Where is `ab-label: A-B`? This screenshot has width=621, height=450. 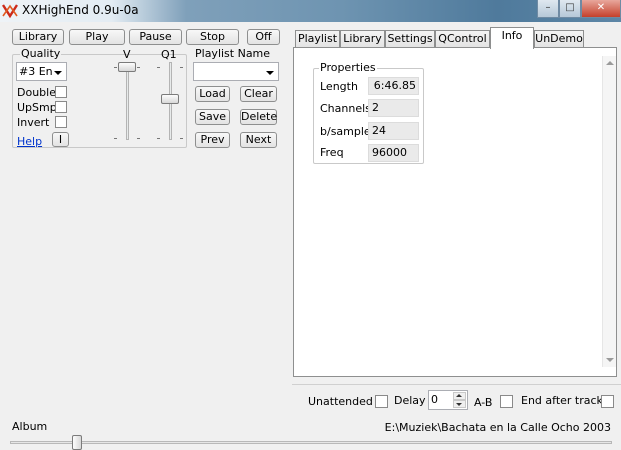 ab-label: A-B is located at coordinates (483, 402).